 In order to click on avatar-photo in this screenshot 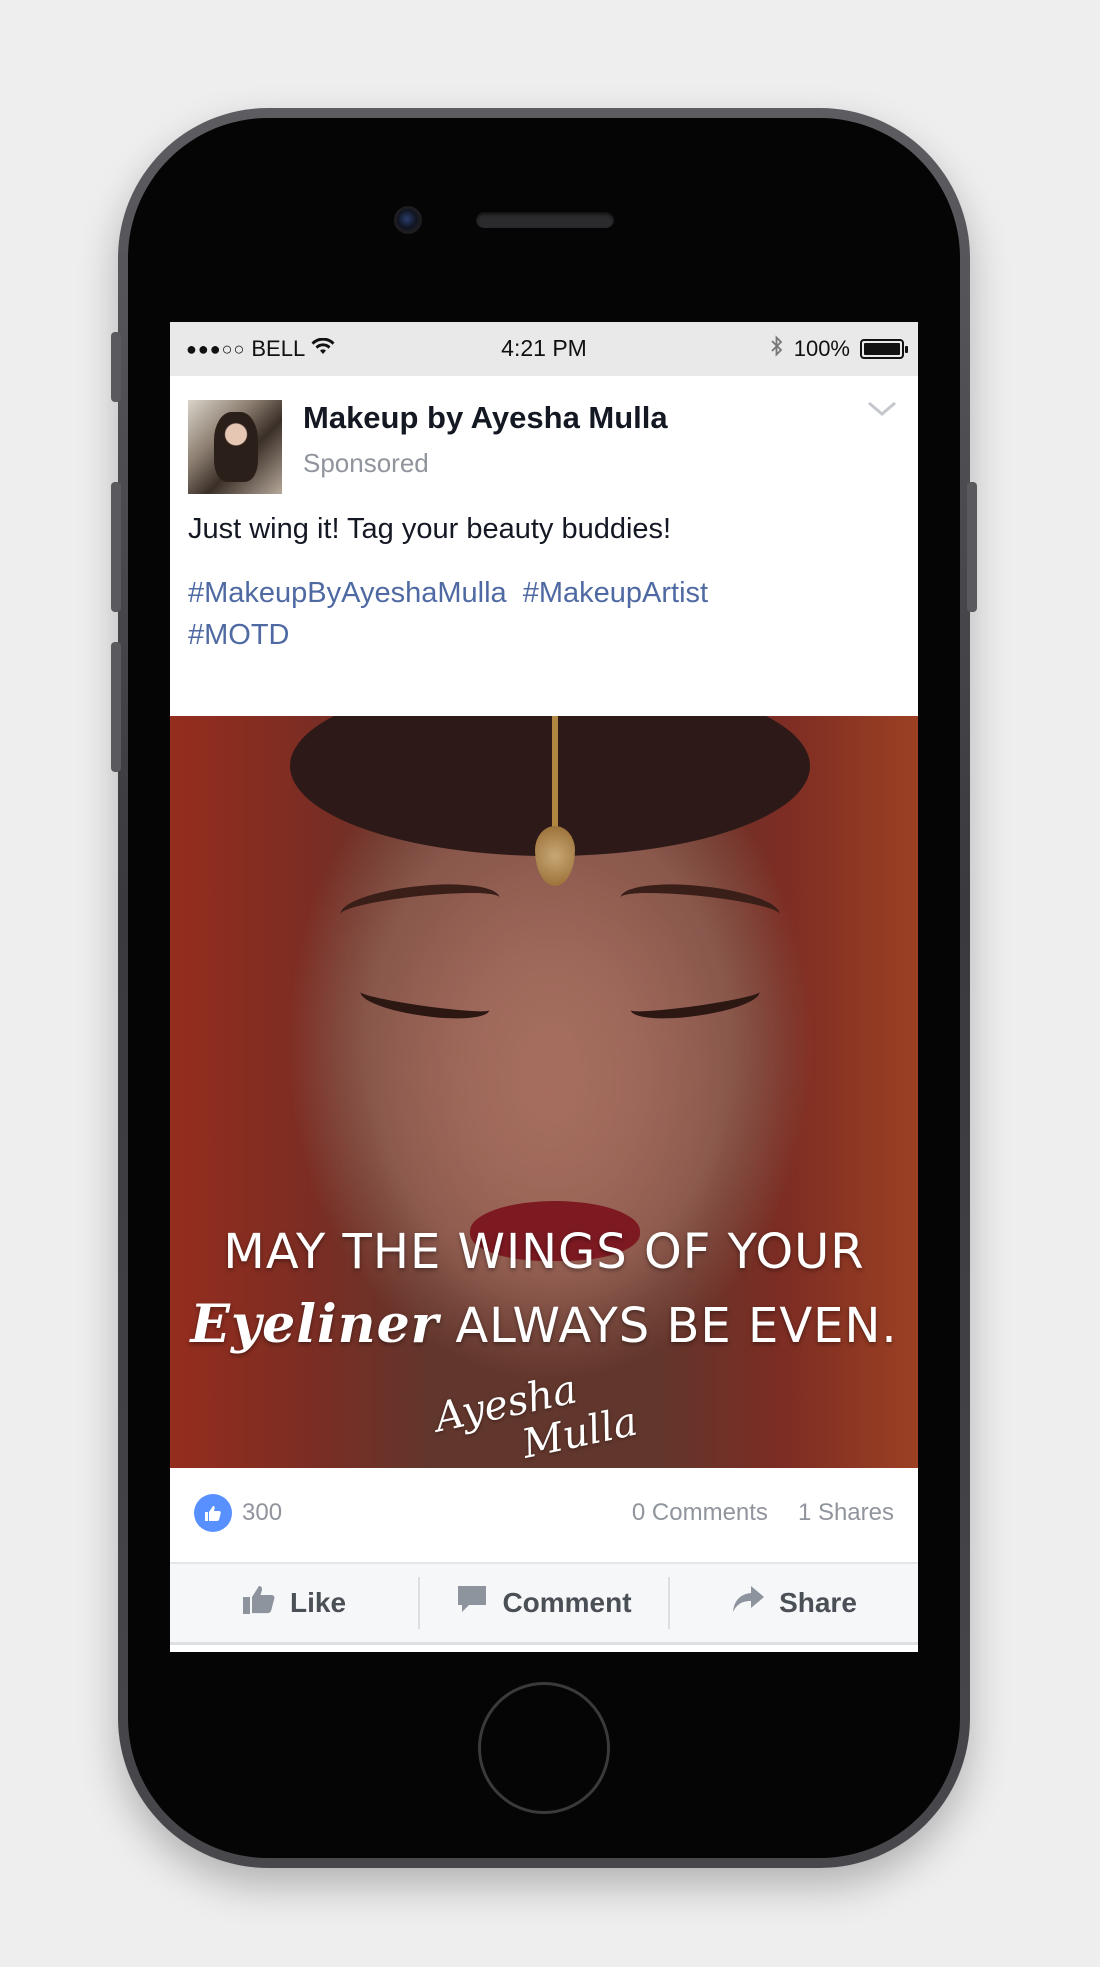, I will do `click(236, 447)`.